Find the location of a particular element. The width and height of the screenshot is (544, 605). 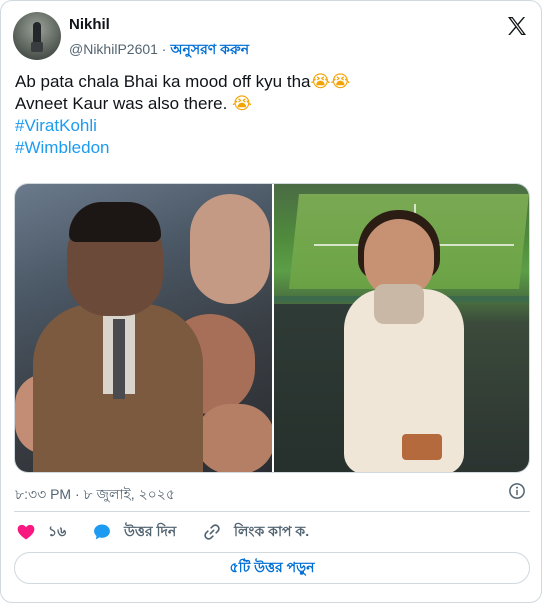

speech-bubble-icon is located at coordinates (102, 532).